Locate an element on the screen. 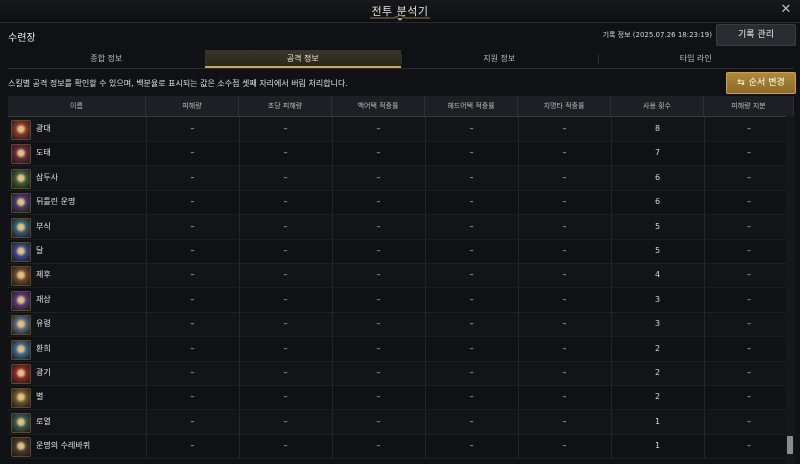 This screenshot has height=464, width=800. table-row: 부식 – – – – – 5 – is located at coordinates (401, 227).